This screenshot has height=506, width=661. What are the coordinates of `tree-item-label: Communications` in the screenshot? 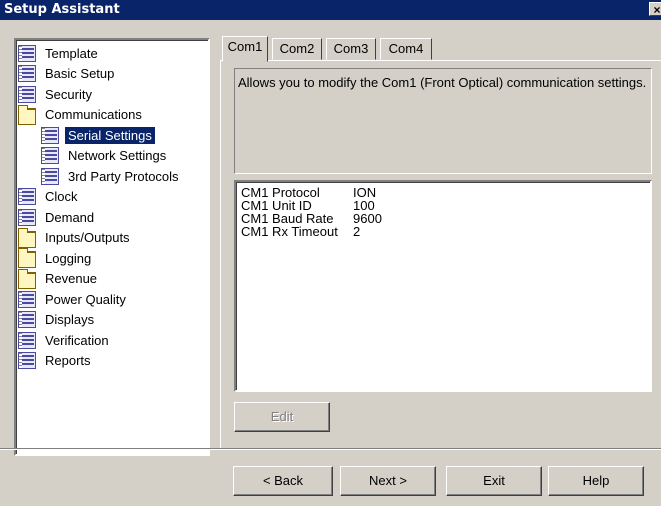 It's located at (93, 114).